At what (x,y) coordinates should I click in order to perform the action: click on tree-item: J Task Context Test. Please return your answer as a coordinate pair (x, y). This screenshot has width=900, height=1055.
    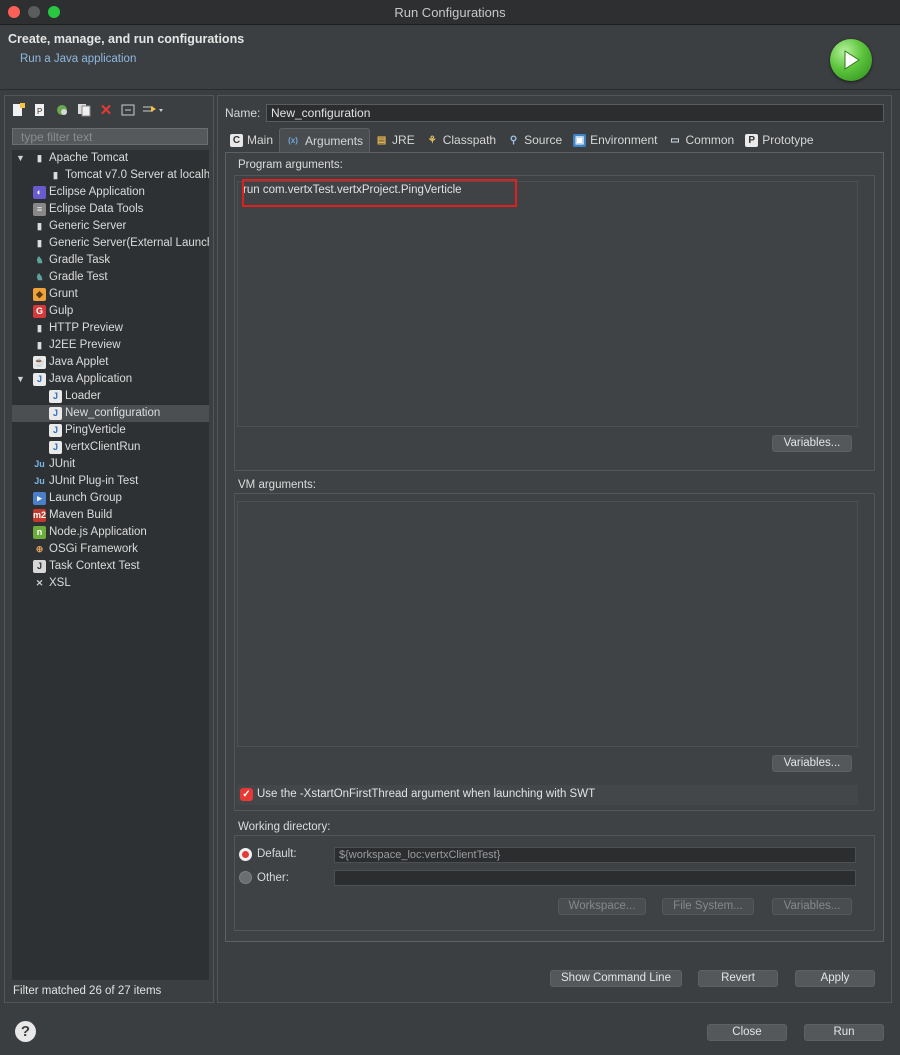
    Looking at the image, I should click on (110, 566).